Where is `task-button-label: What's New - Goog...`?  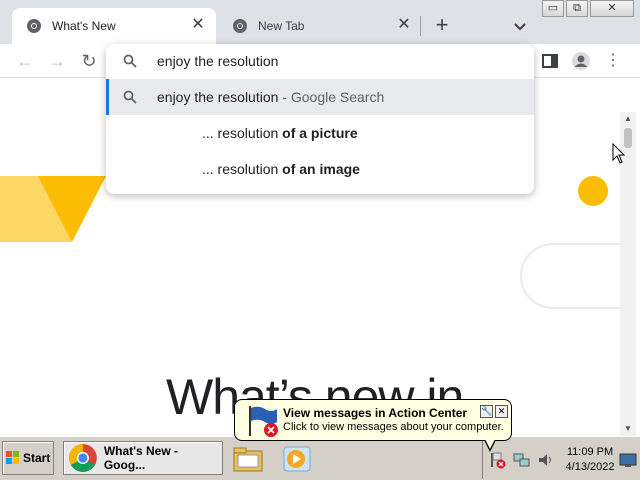
task-button-label: What's New - Goog... is located at coordinates (141, 458).